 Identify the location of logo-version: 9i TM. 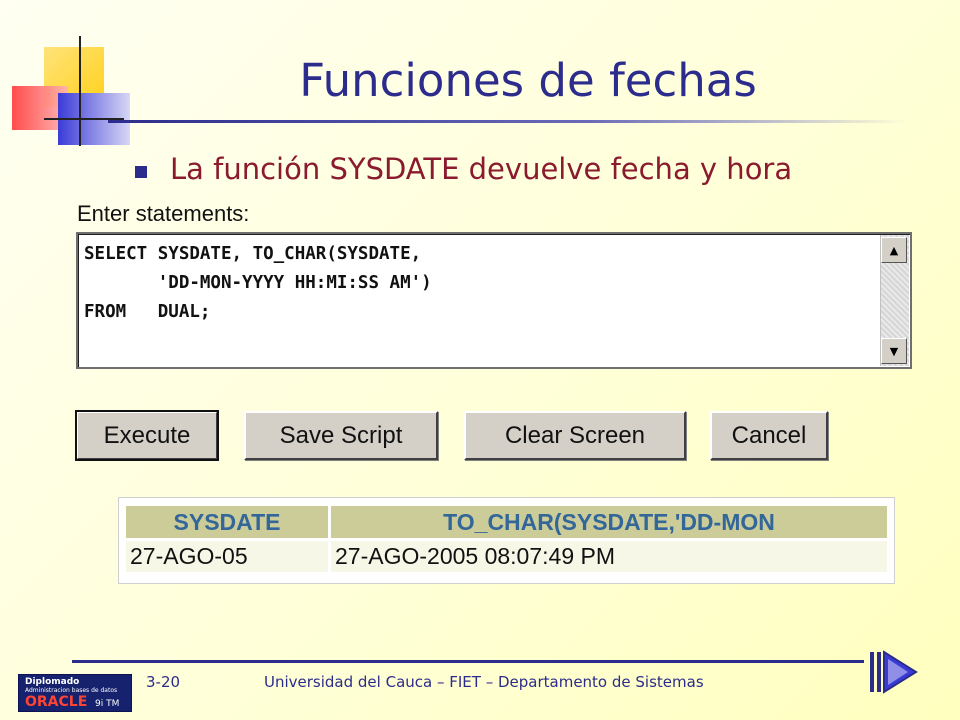
(107, 704).